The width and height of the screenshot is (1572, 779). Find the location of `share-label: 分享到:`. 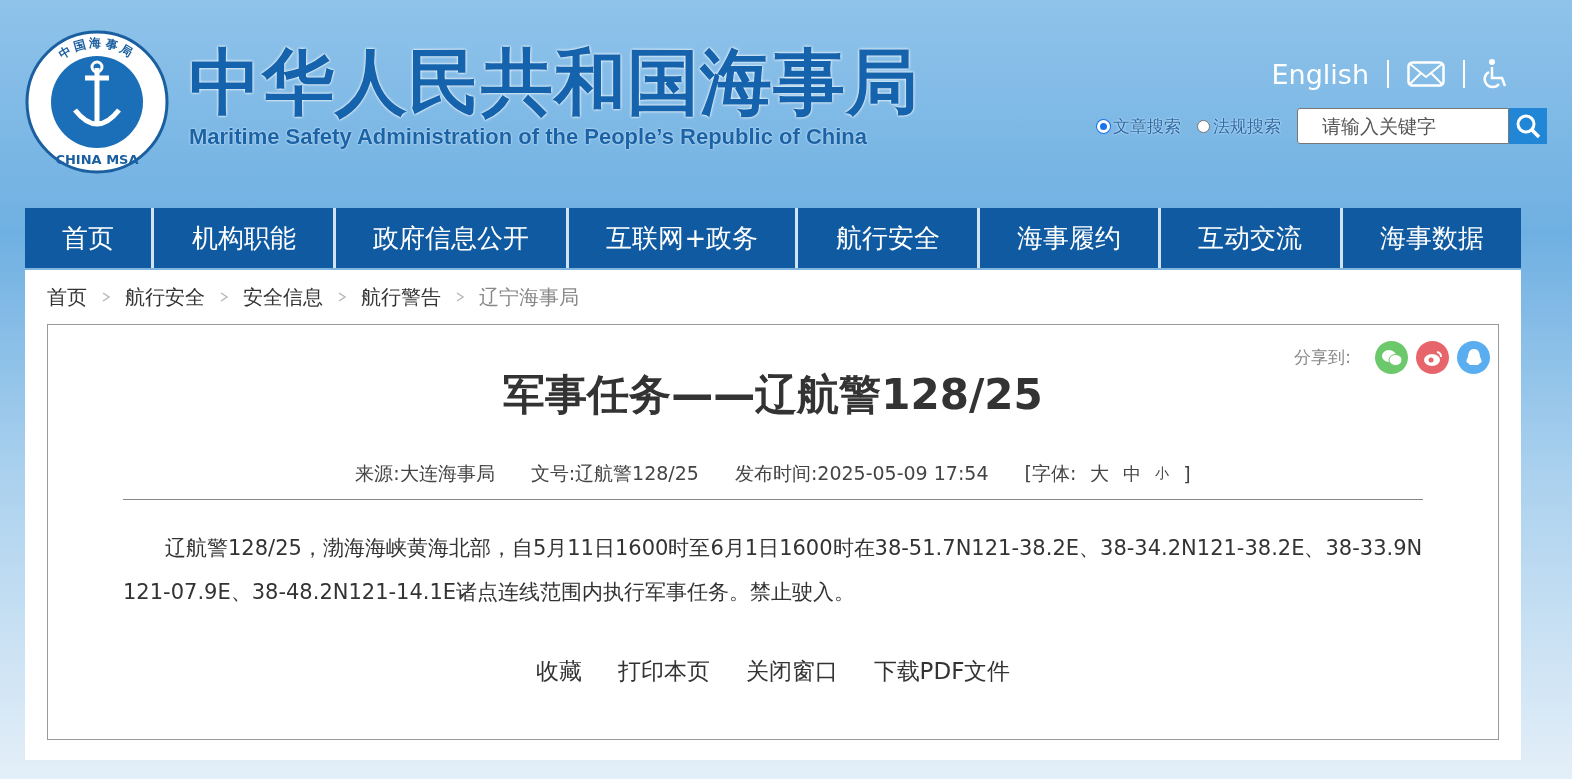

share-label: 分享到: is located at coordinates (1322, 357).